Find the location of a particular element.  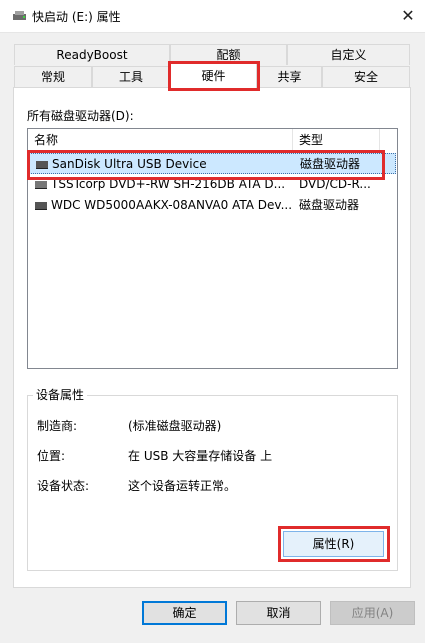

column-header-type: 类型 is located at coordinates (336, 140).